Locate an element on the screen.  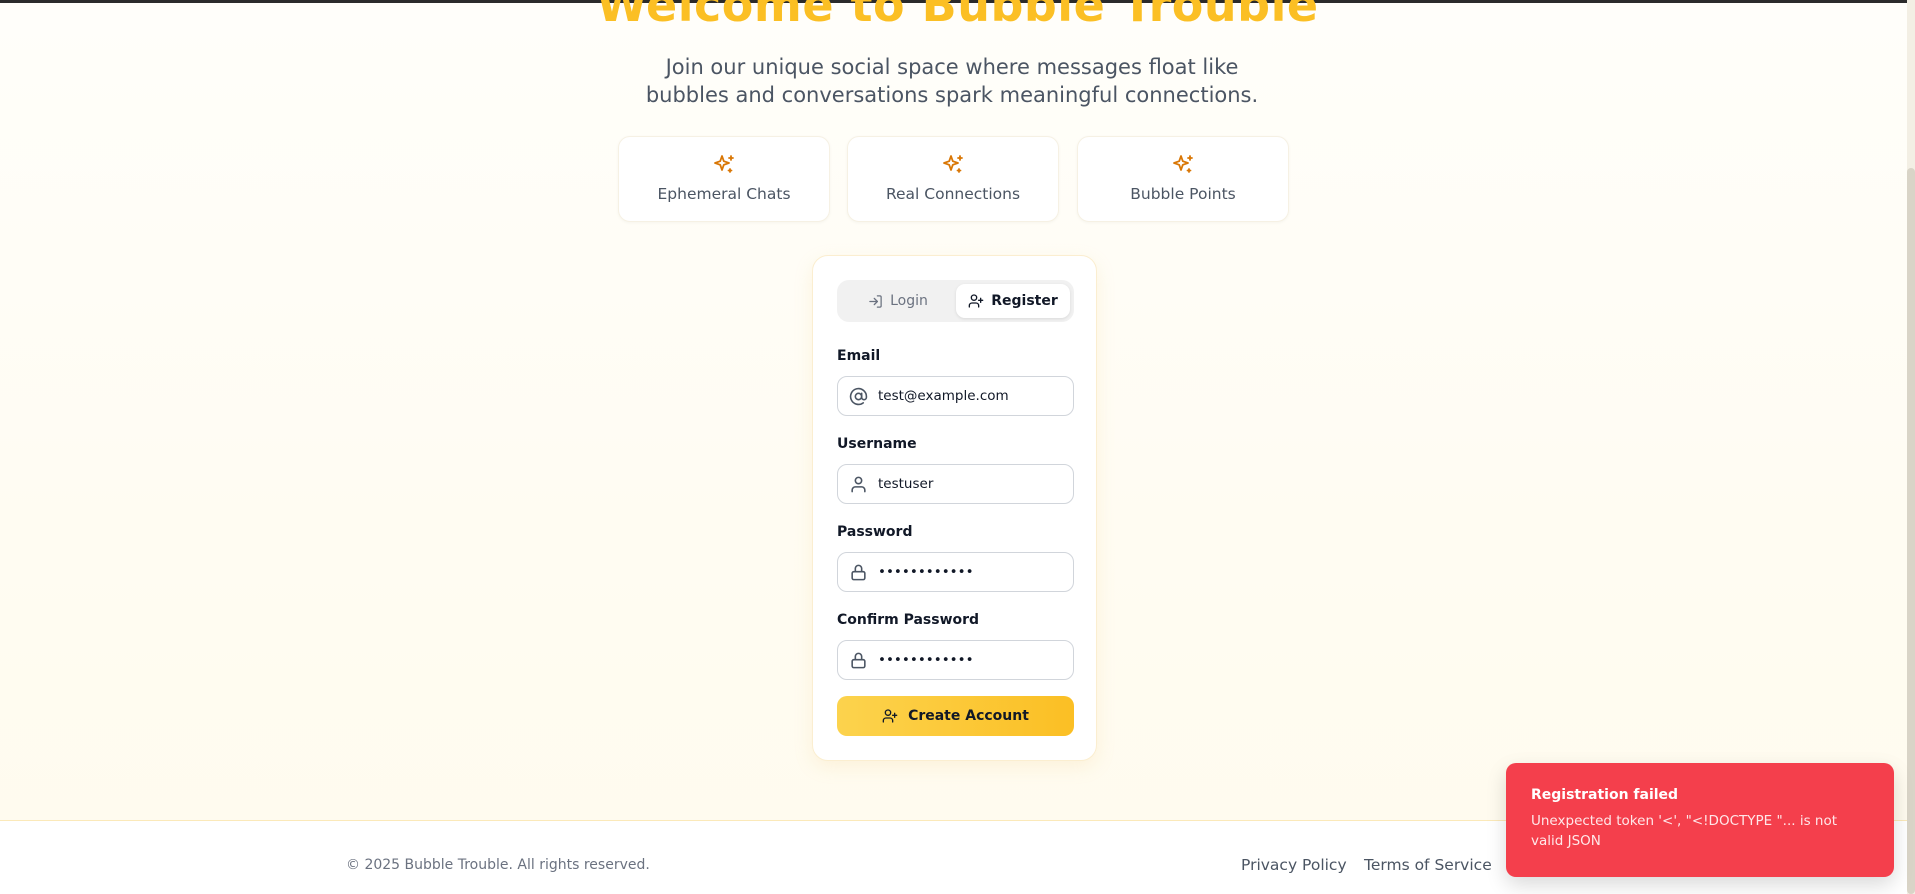
email-input is located at coordinates (973, 396).